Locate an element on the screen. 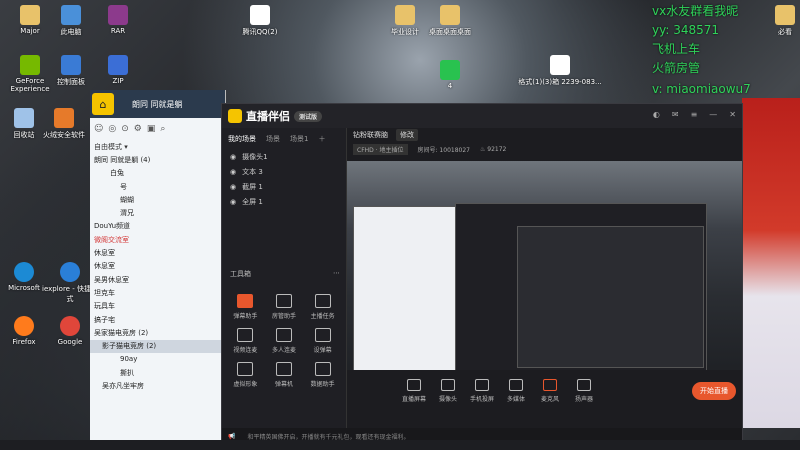 The height and width of the screenshot is (450, 800). media-button: 多媒体 is located at coordinates (516, 391).